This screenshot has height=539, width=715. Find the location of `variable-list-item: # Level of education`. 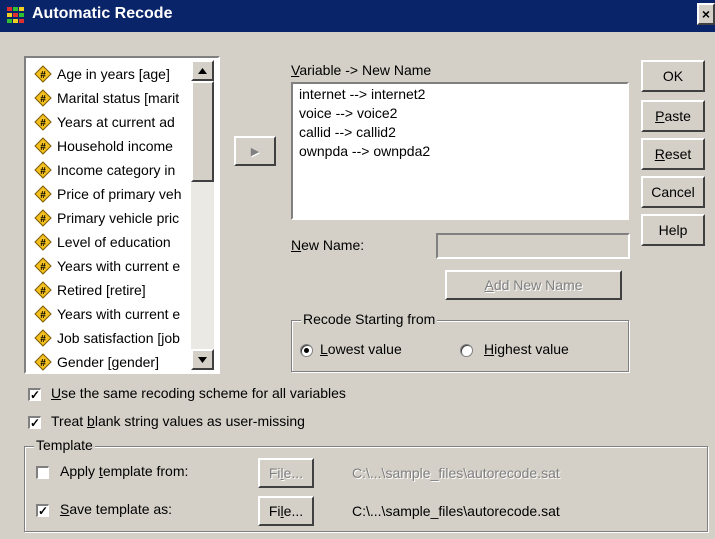

variable-list-item: # Level of education is located at coordinates (114, 242).